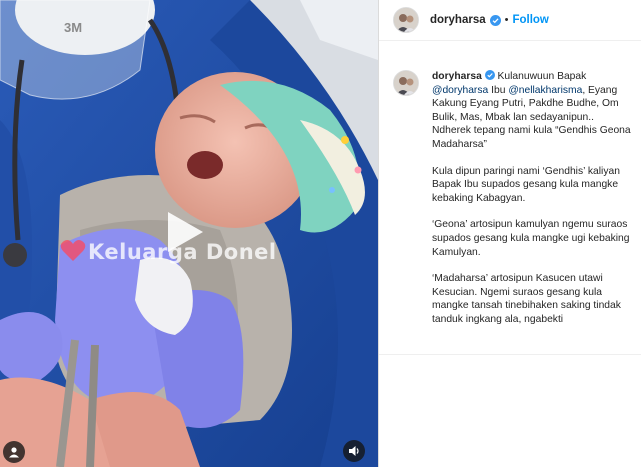 Image resolution: width=641 pixels, height=467 pixels. What do you see at coordinates (460, 90) in the screenshot?
I see `mention-link: @doryharsa` at bounding box center [460, 90].